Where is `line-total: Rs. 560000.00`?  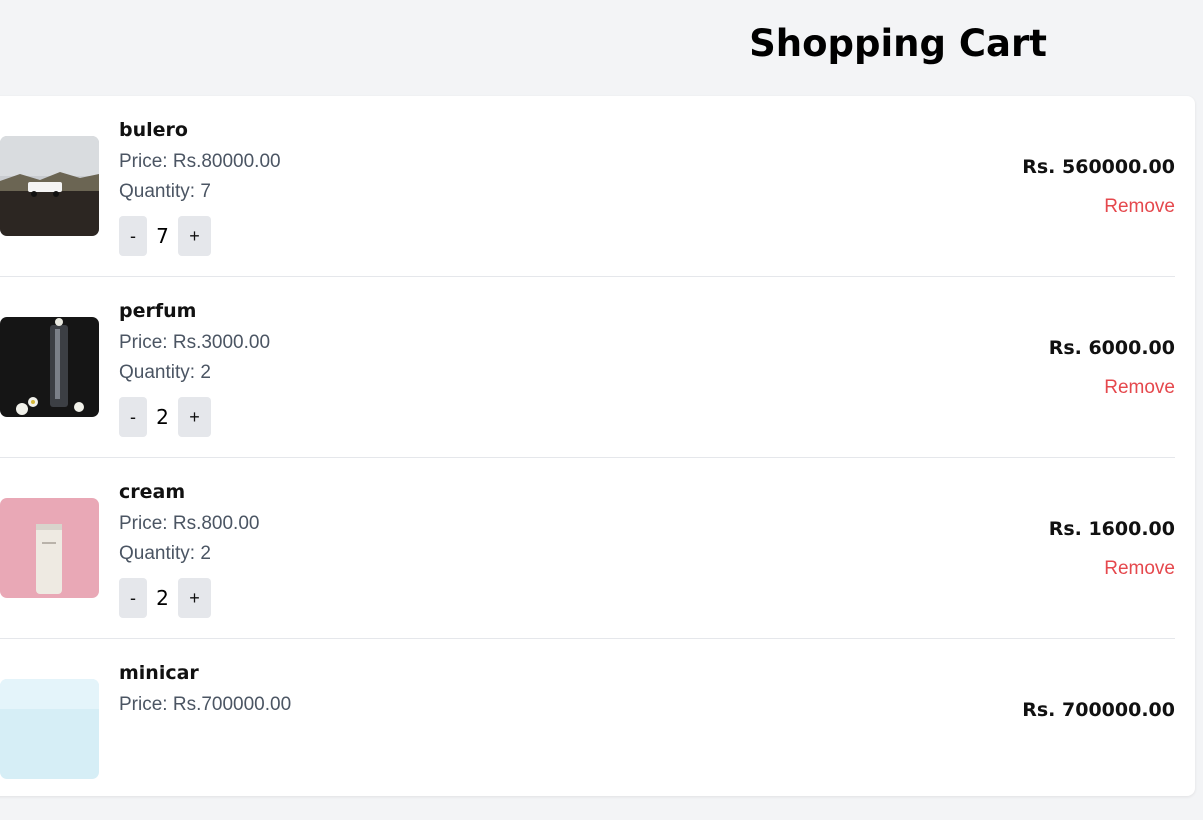 line-total: Rs. 560000.00 is located at coordinates (1098, 167).